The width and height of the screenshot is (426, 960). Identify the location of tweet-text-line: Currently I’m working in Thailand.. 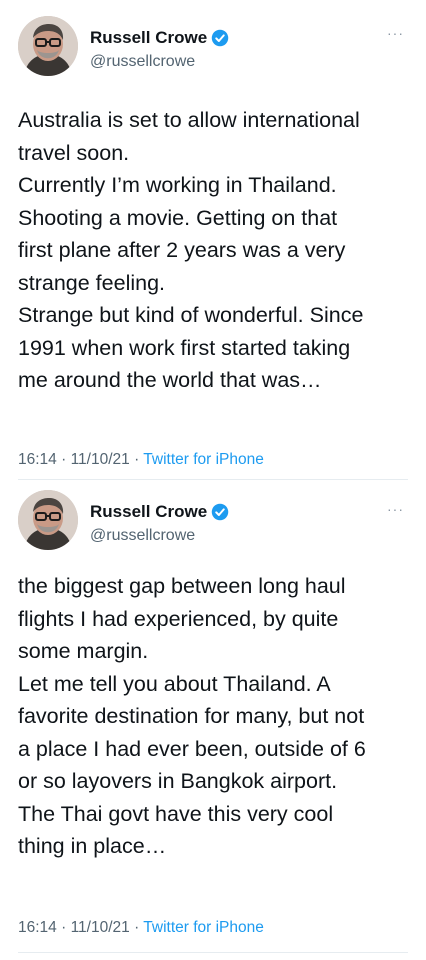
(177, 185).